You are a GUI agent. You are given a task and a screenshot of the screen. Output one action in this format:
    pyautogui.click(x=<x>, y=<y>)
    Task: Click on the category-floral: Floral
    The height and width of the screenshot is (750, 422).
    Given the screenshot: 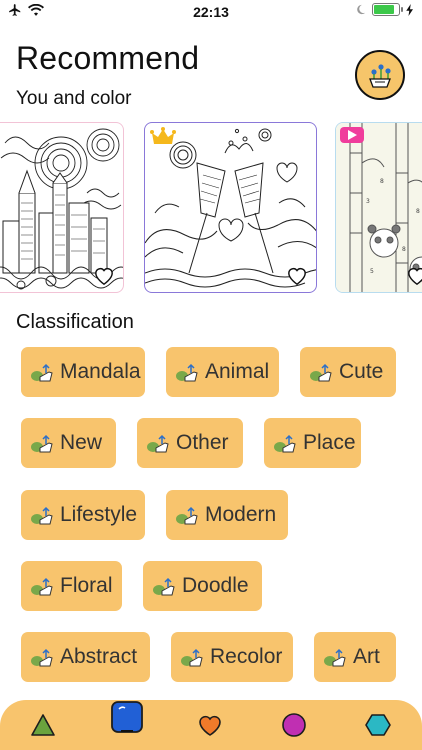 What is the action you would take?
    pyautogui.click(x=71, y=586)
    